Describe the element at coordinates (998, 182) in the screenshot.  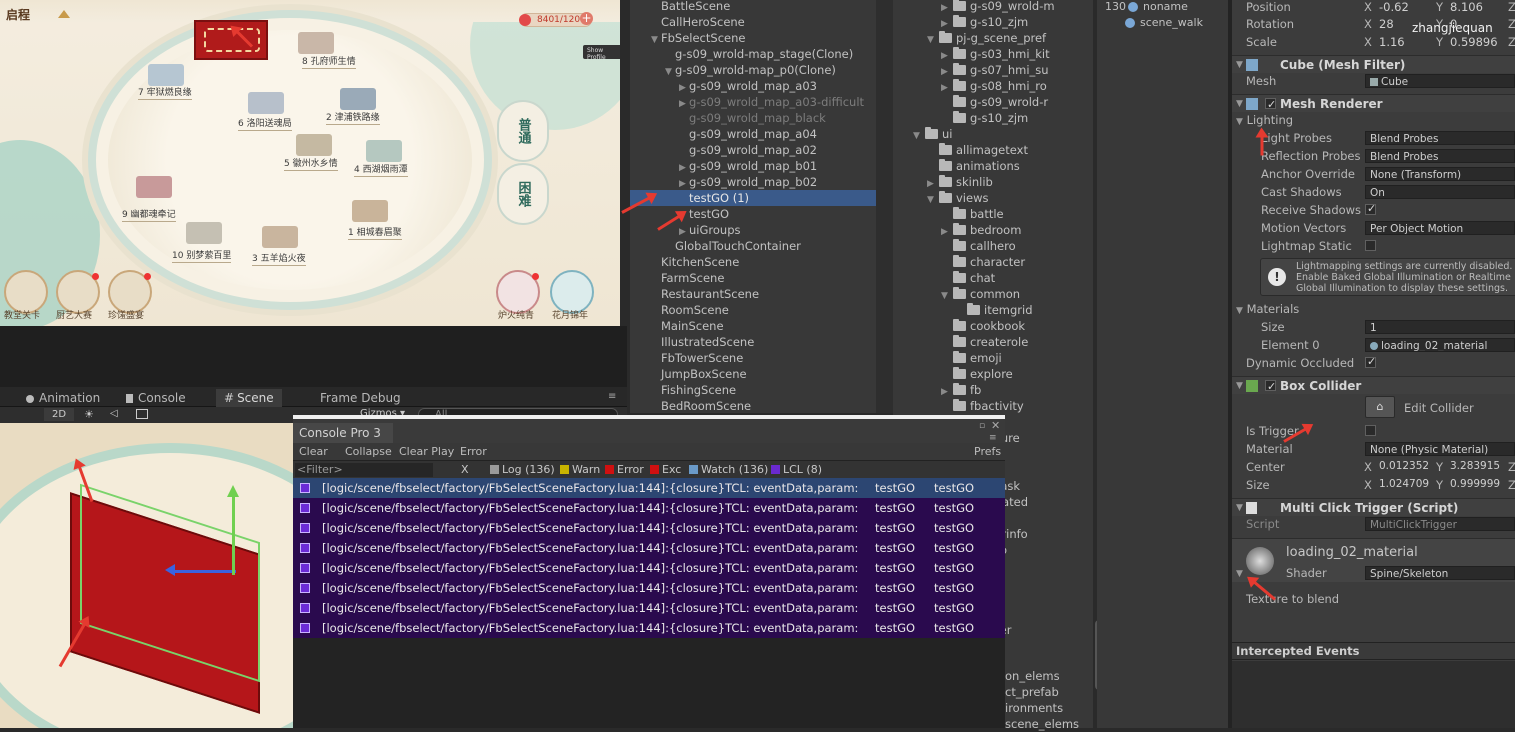
I see `project-folder: ▶ skinlib` at that location.